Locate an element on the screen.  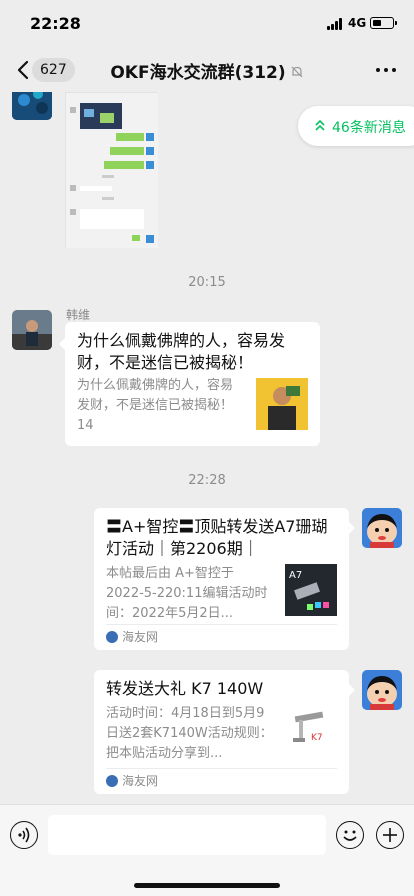
card-thumbnail-image: K7 is located at coordinates (311, 730).